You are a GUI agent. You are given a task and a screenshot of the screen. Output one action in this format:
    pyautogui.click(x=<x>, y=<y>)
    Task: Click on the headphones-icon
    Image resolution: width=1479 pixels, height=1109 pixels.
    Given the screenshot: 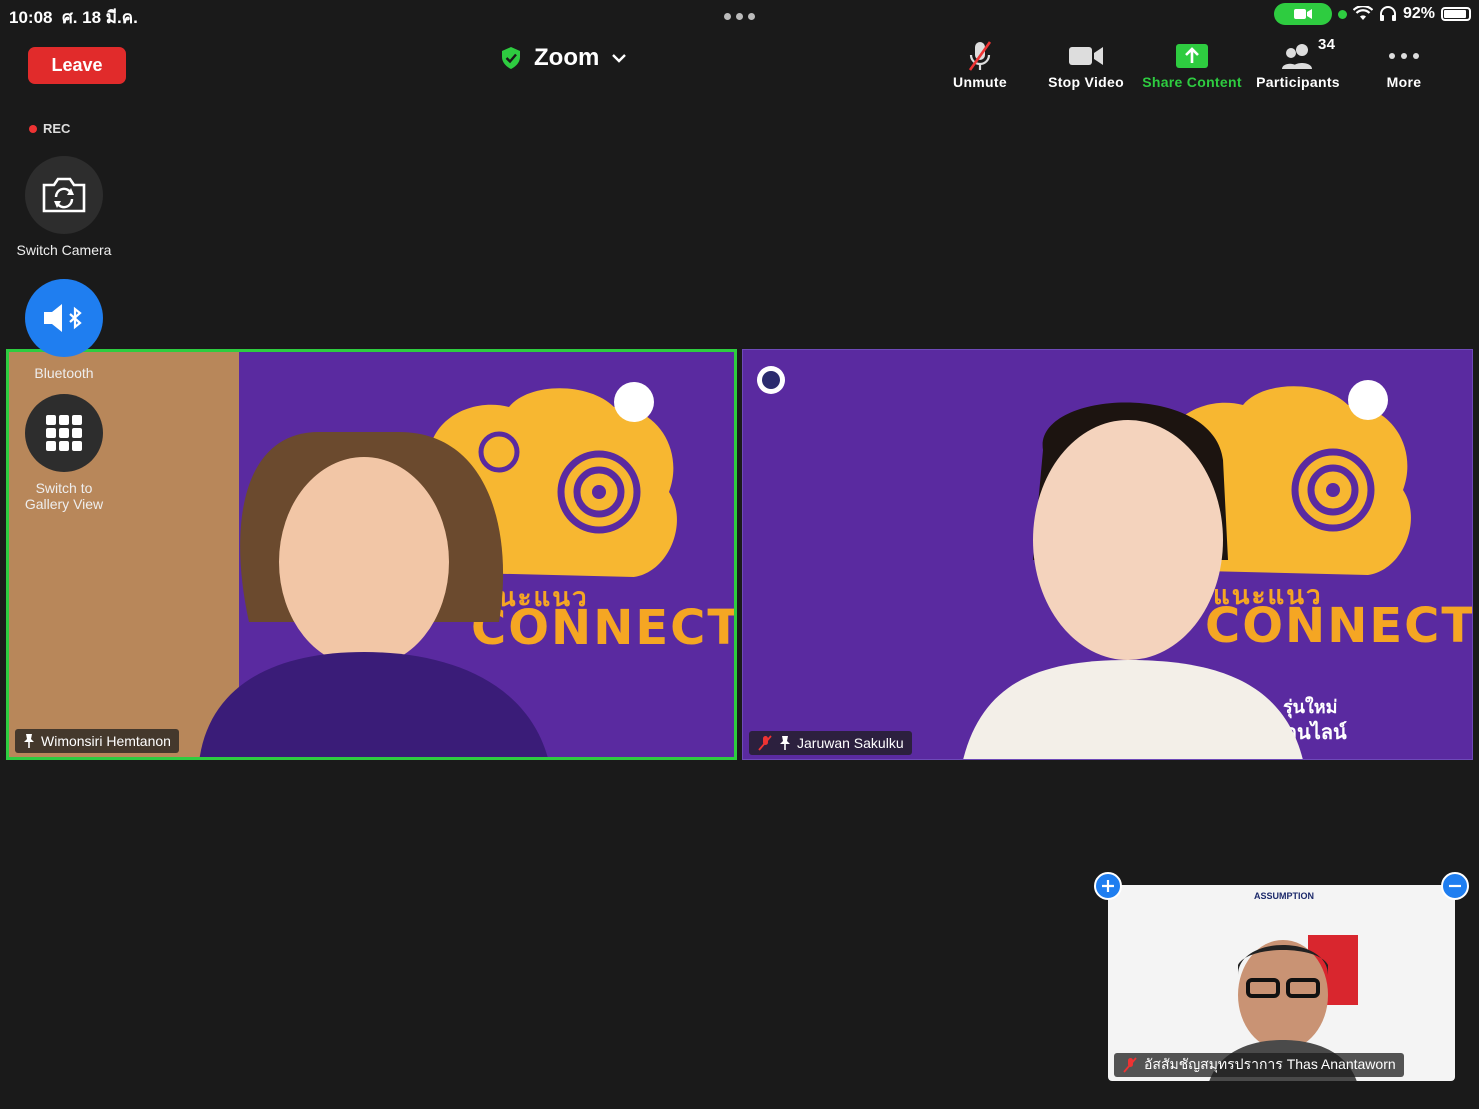 What is the action you would take?
    pyautogui.click(x=1387, y=13)
    